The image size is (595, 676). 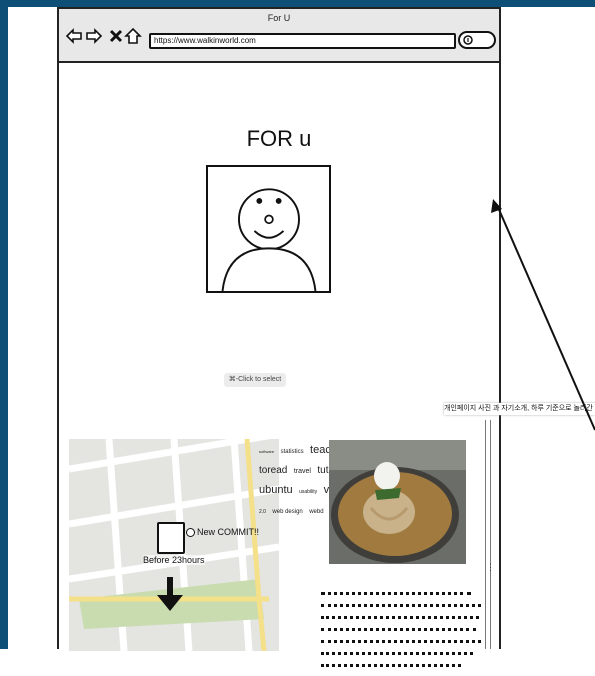 I want to click on tag-item: usability, so click(x=308, y=492).